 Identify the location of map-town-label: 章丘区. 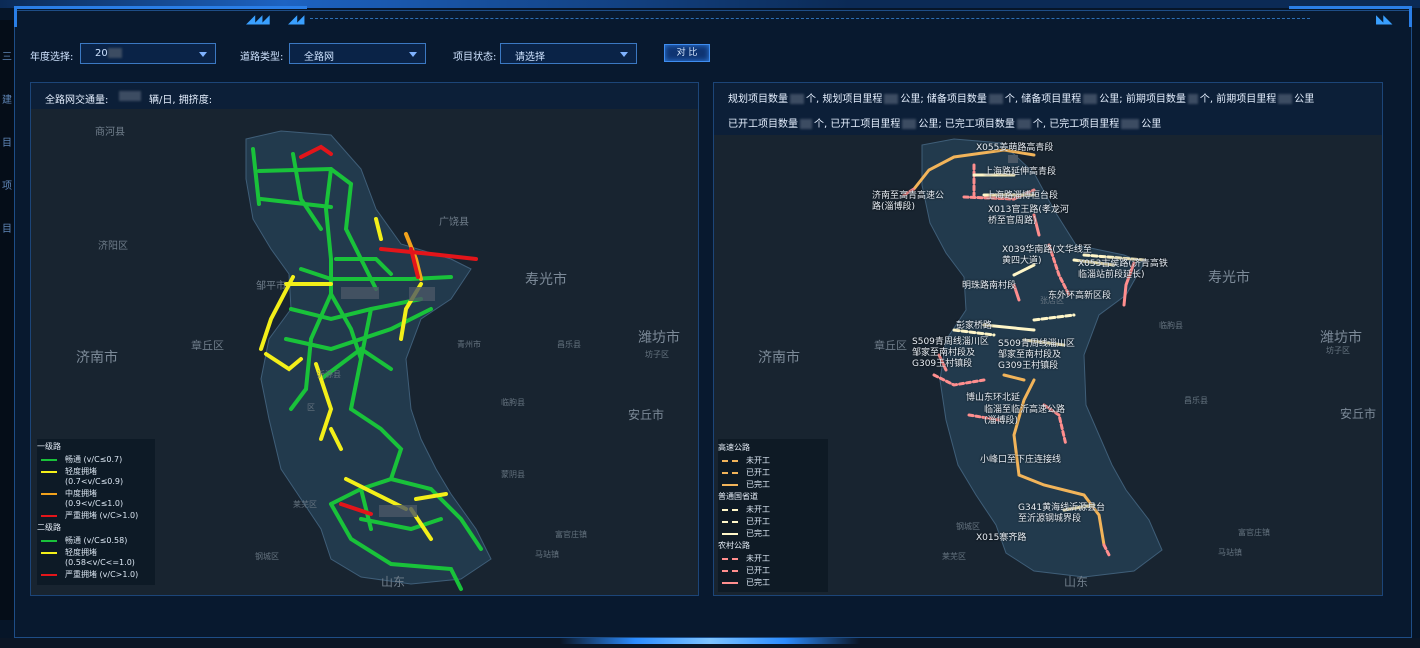
(207, 345).